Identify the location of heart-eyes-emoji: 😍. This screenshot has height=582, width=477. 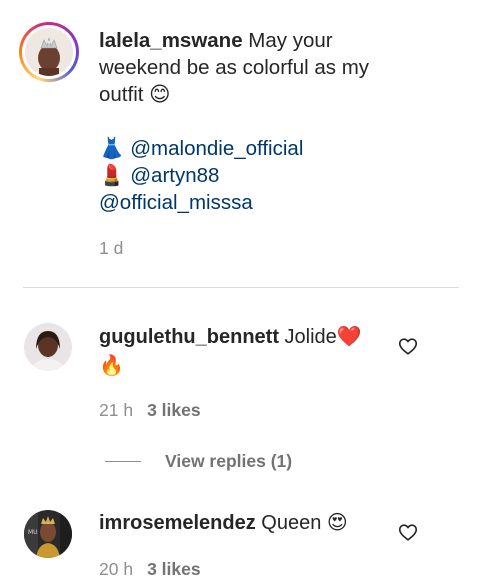
(337, 522).